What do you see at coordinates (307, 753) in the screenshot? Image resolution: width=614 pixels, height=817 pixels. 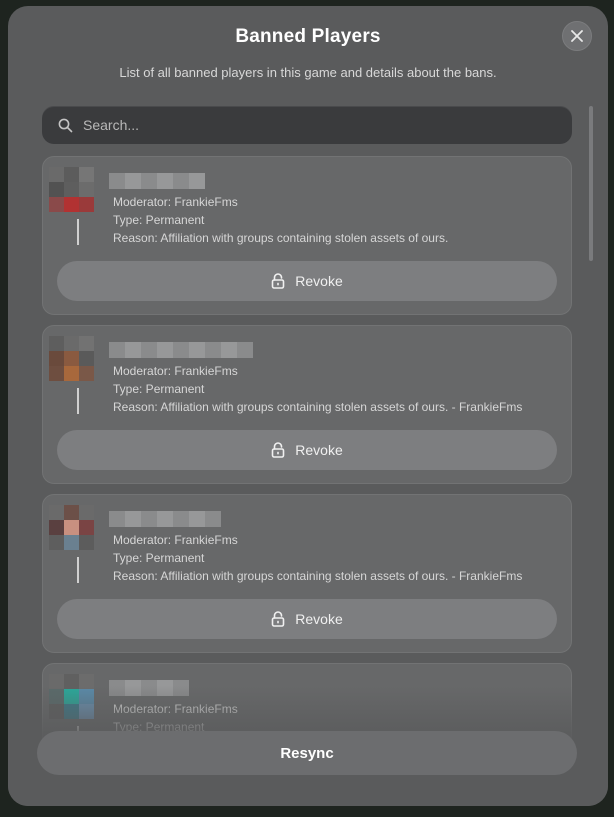 I see `resync-button: Resync` at bounding box center [307, 753].